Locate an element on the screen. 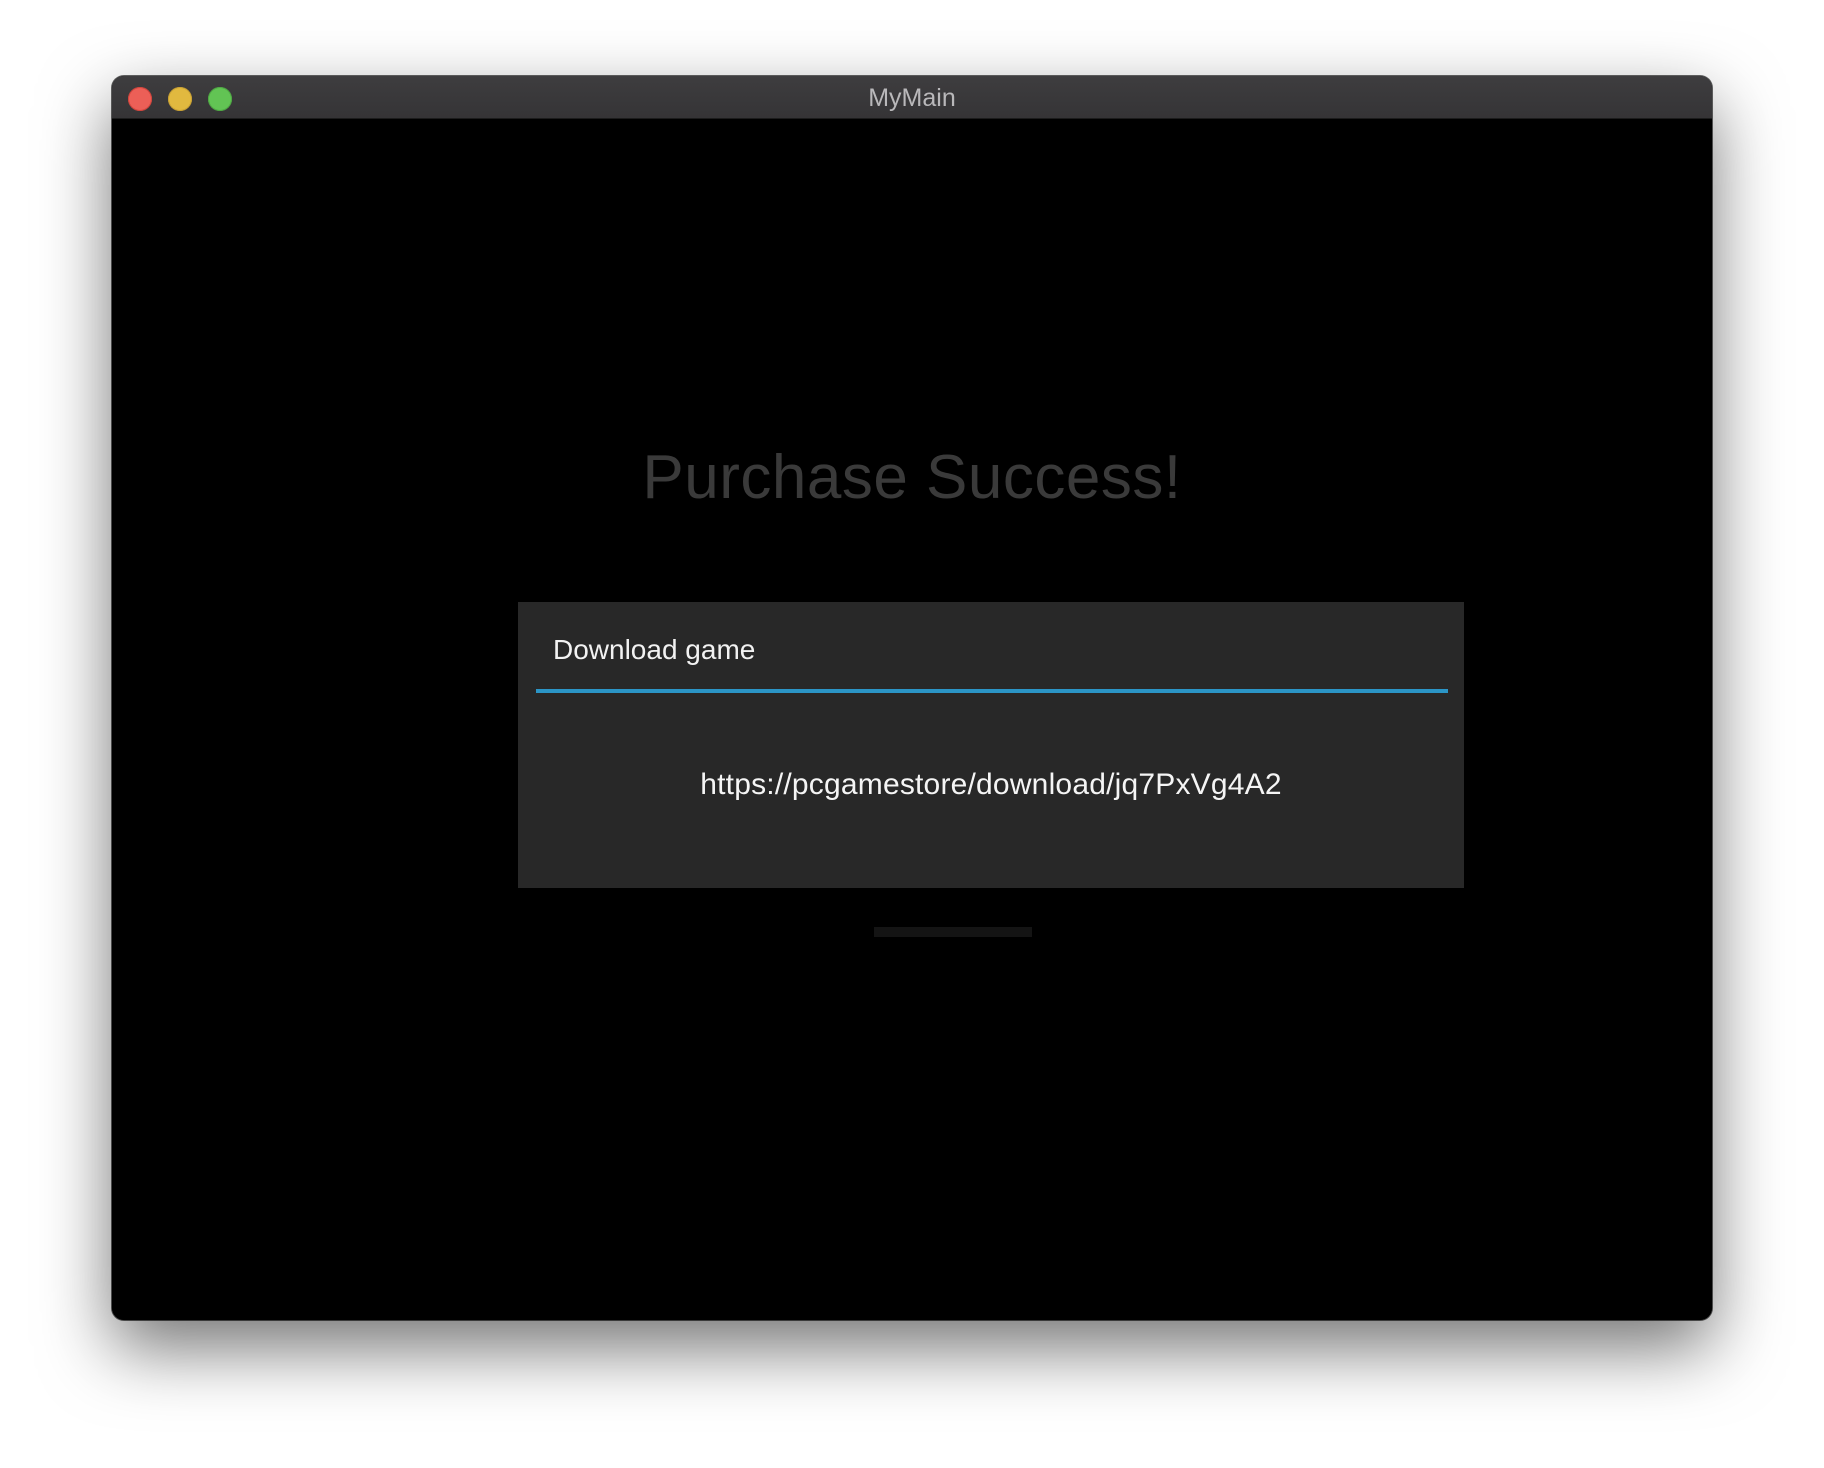 The height and width of the screenshot is (1468, 1824). get-link-button is located at coordinates (953, 932).